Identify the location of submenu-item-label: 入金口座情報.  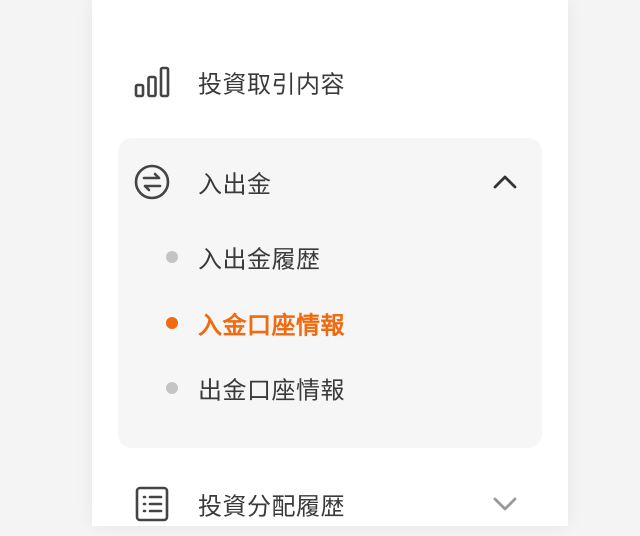
(271, 325).